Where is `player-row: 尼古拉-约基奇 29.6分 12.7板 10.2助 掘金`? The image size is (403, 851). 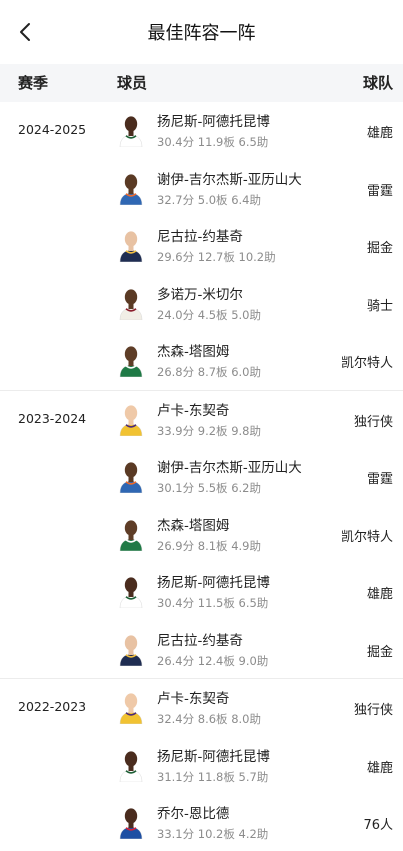 player-row: 尼古拉-约基奇 29.6分 12.7板 10.2助 掘金 is located at coordinates (201, 246).